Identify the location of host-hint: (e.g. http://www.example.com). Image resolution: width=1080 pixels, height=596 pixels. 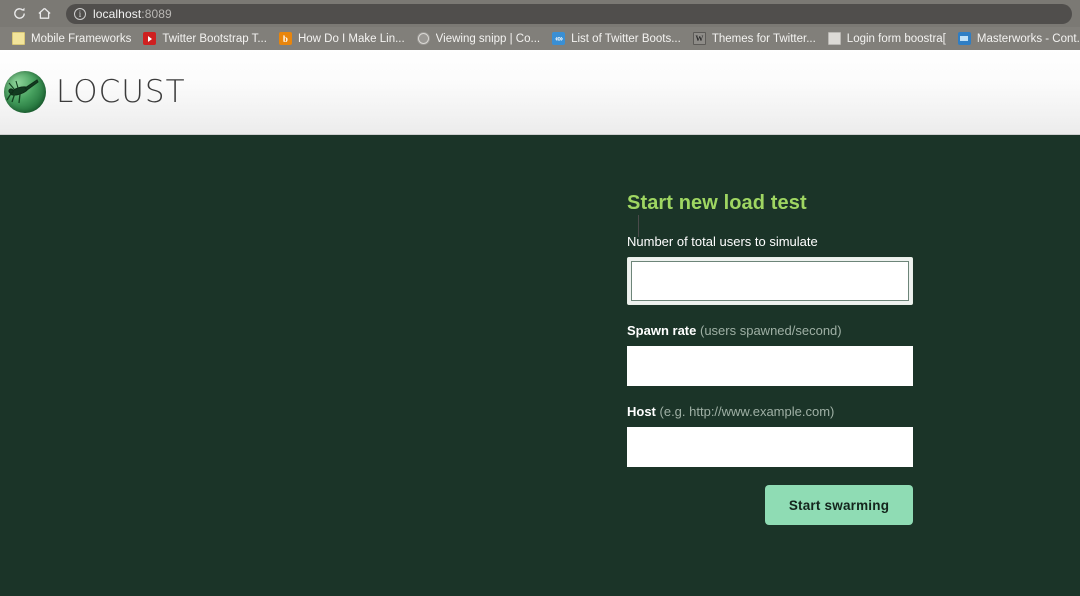
(747, 411).